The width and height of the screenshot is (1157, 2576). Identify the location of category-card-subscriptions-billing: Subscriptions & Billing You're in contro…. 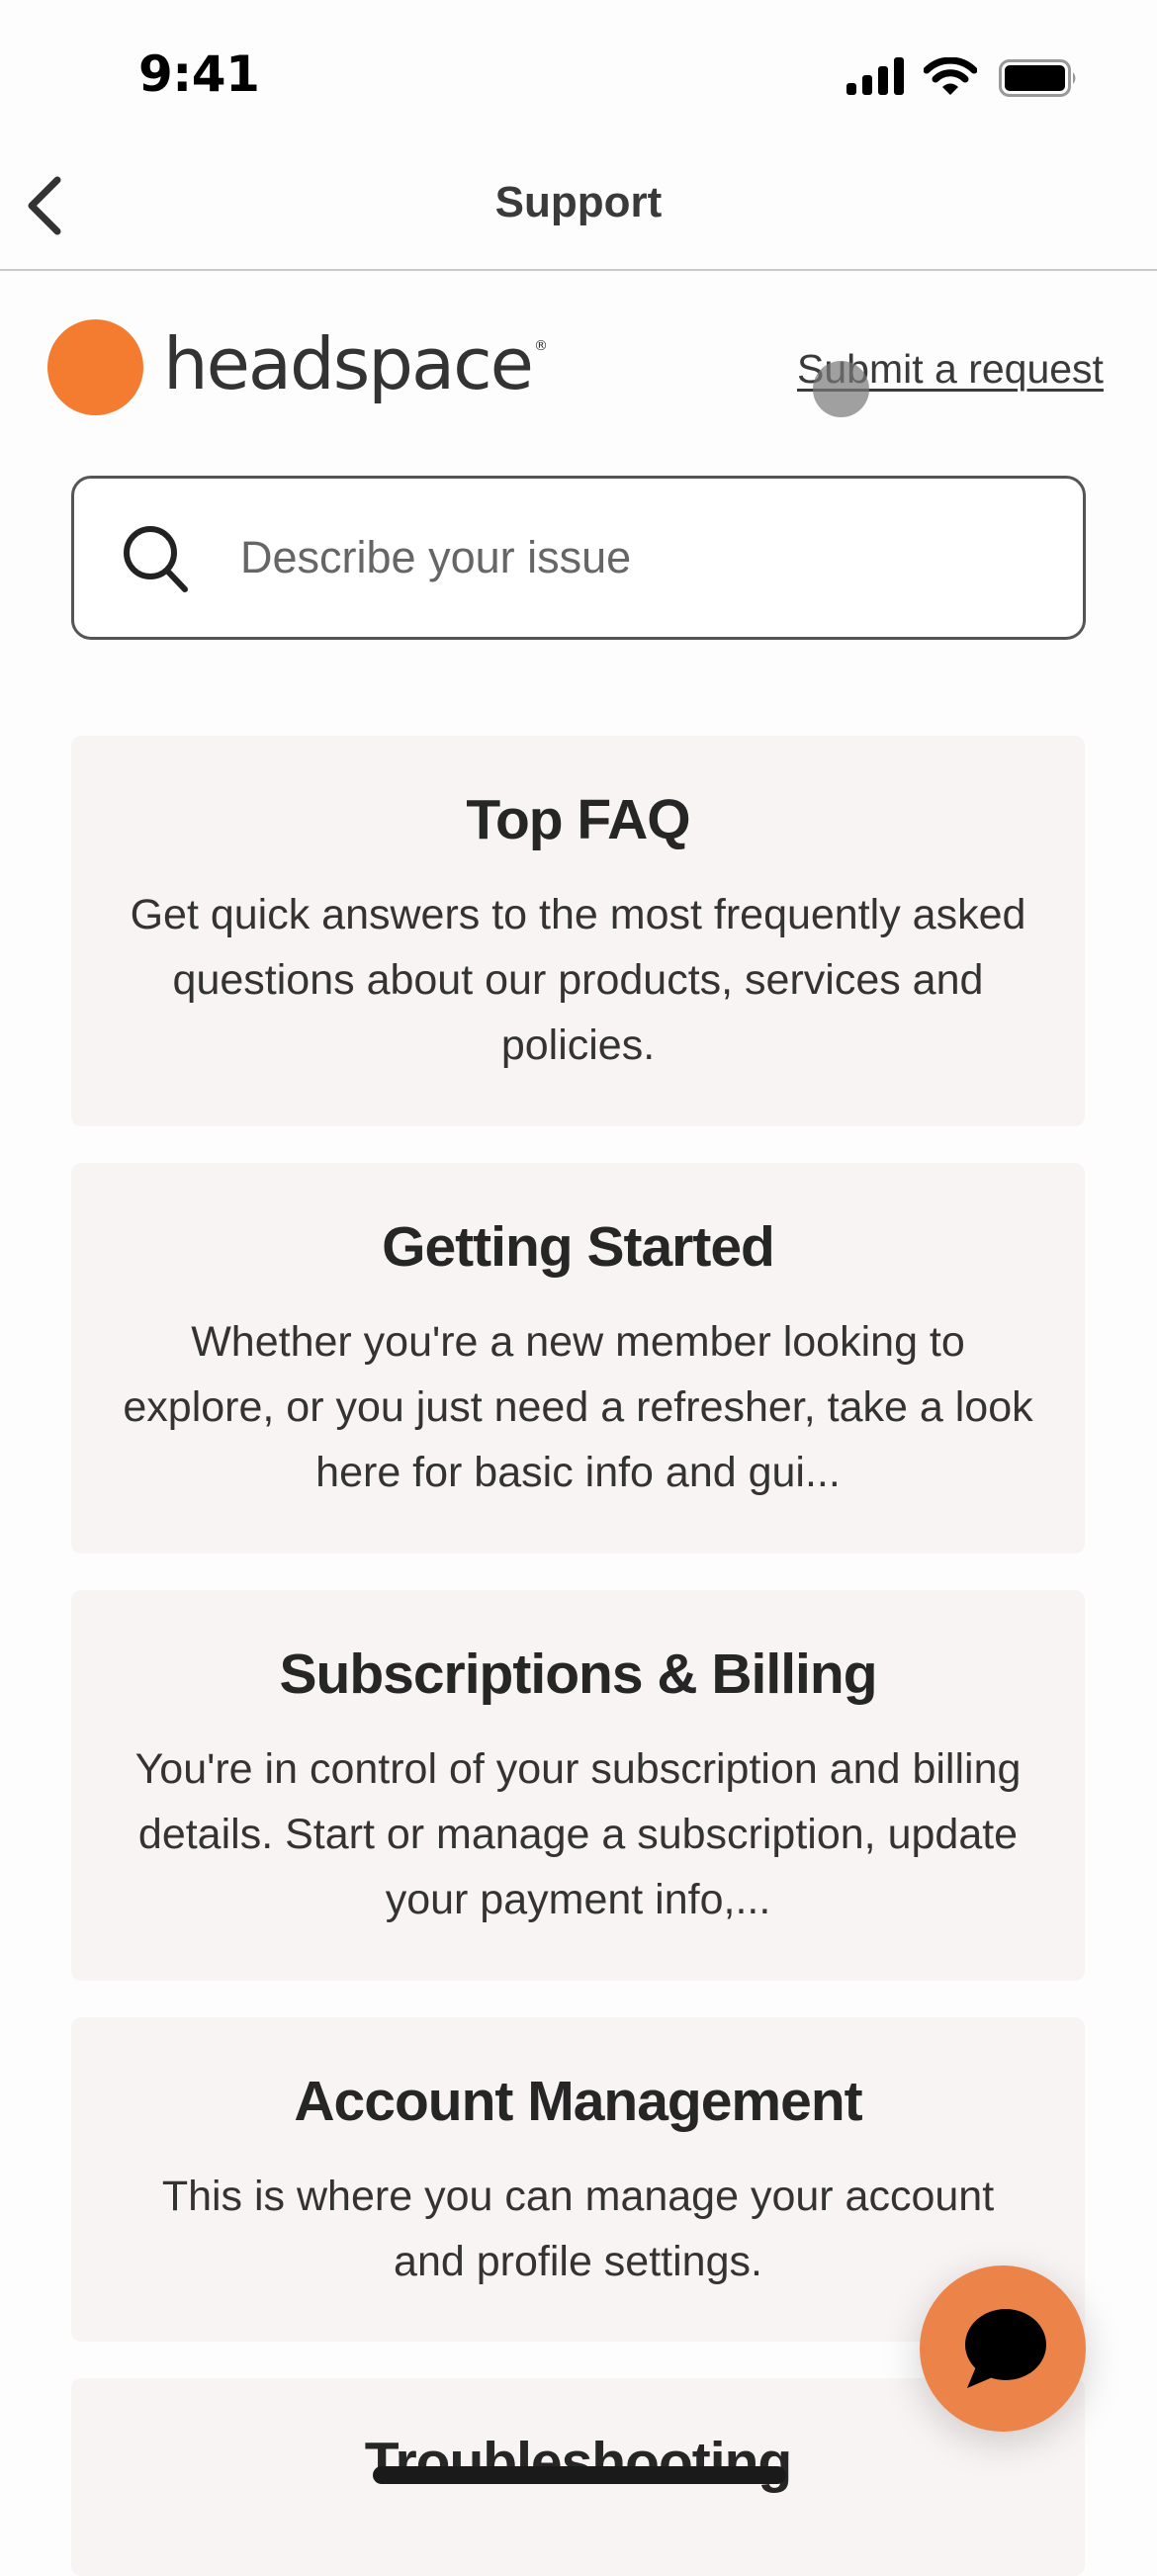
(578, 1785).